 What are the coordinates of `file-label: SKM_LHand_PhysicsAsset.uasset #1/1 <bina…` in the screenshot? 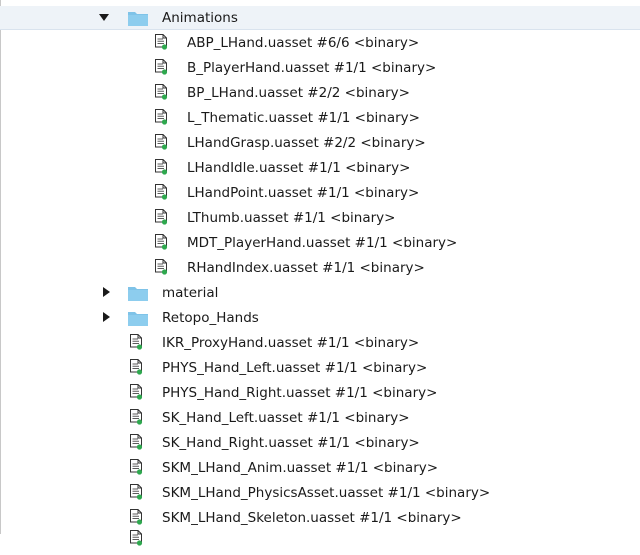 It's located at (326, 493).